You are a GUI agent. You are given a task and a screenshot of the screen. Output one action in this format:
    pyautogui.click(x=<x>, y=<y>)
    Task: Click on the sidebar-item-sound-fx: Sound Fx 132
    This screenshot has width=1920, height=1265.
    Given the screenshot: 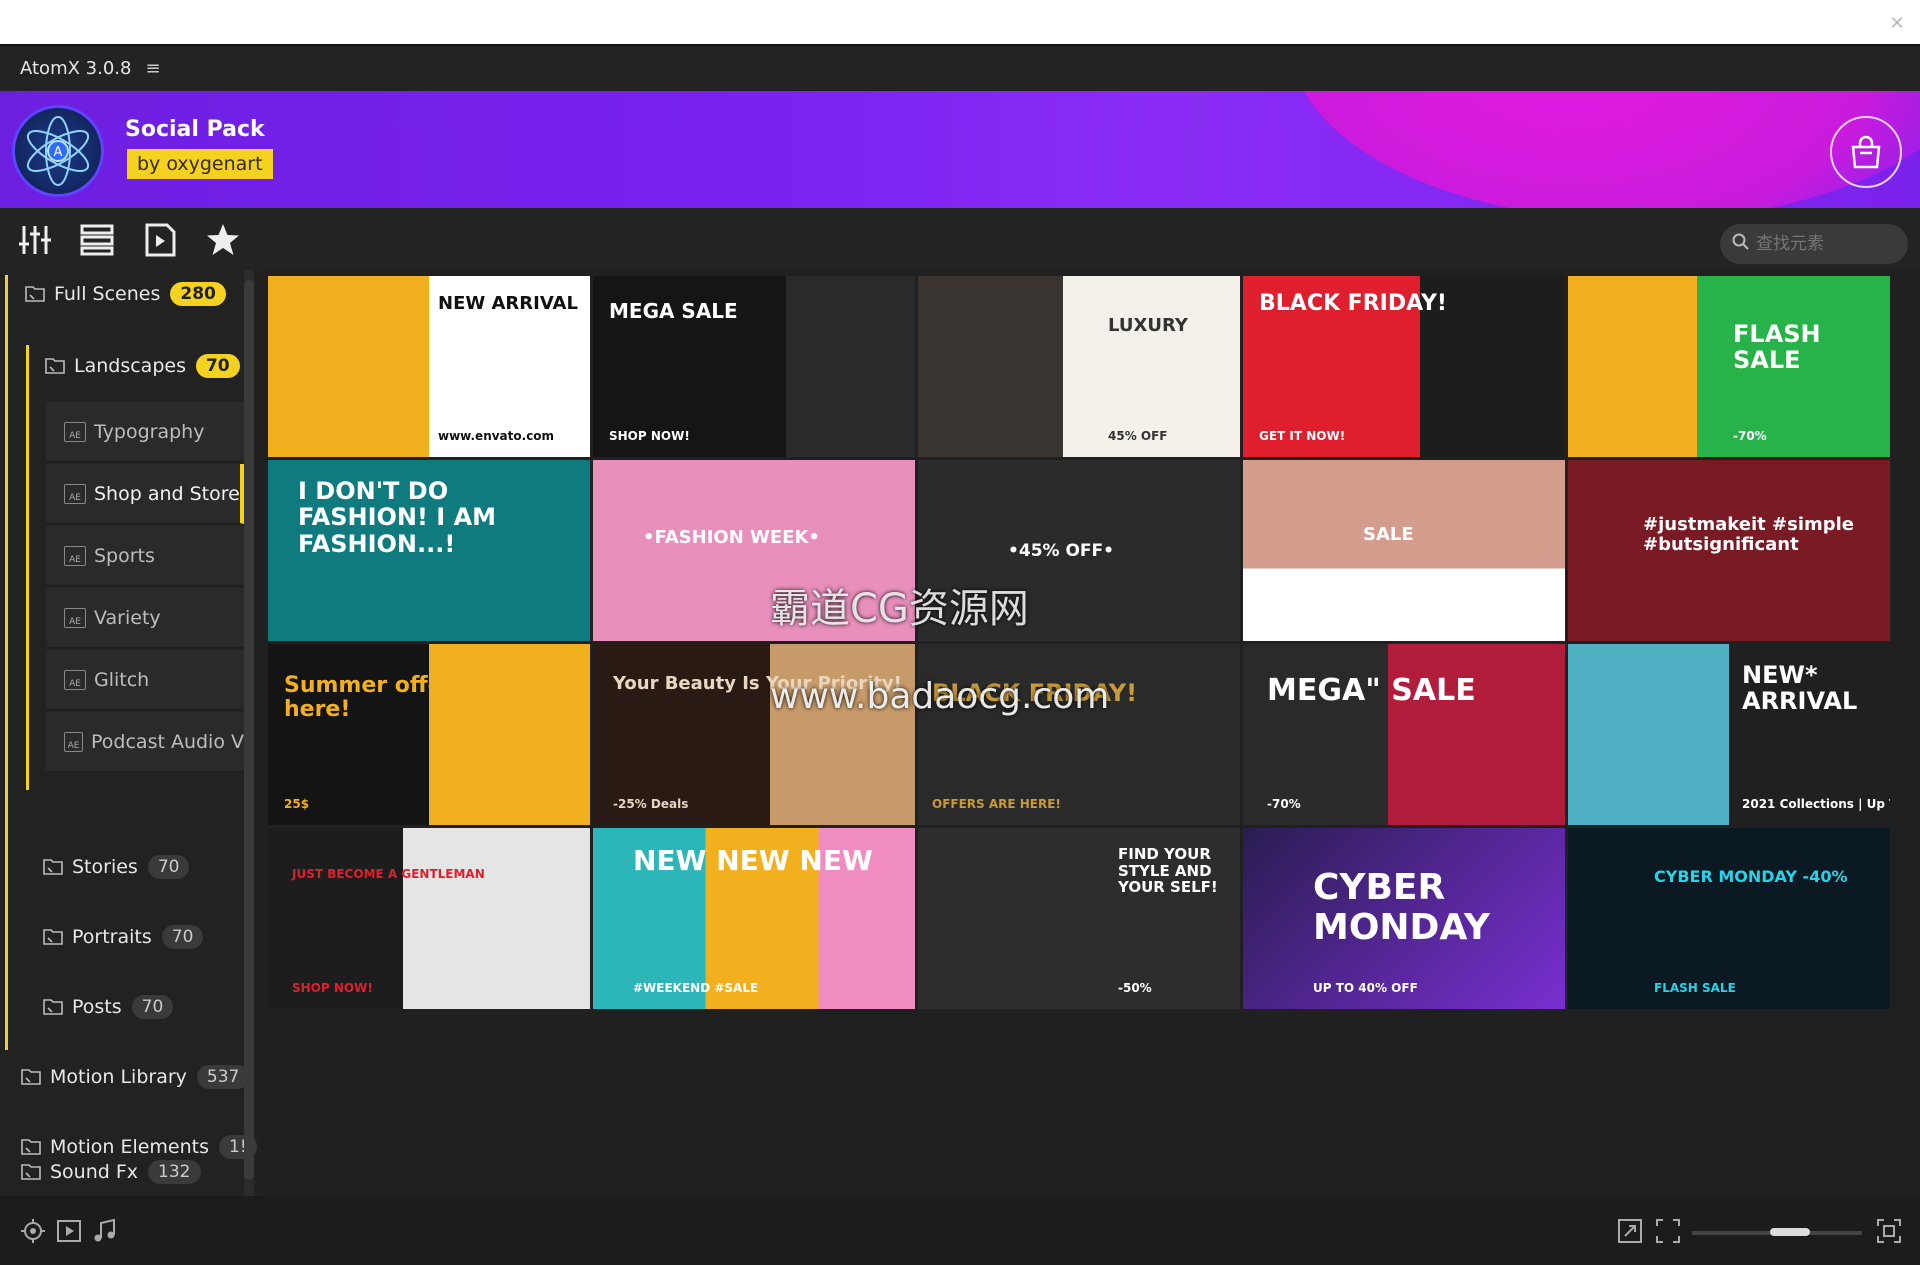 What is the action you would take?
    pyautogui.click(x=110, y=1172)
    